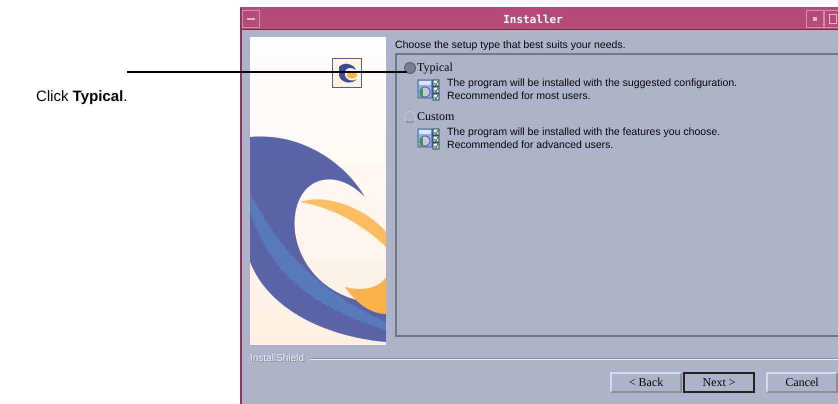  What do you see at coordinates (533, 19) in the screenshot?
I see `window-title: Installer` at bounding box center [533, 19].